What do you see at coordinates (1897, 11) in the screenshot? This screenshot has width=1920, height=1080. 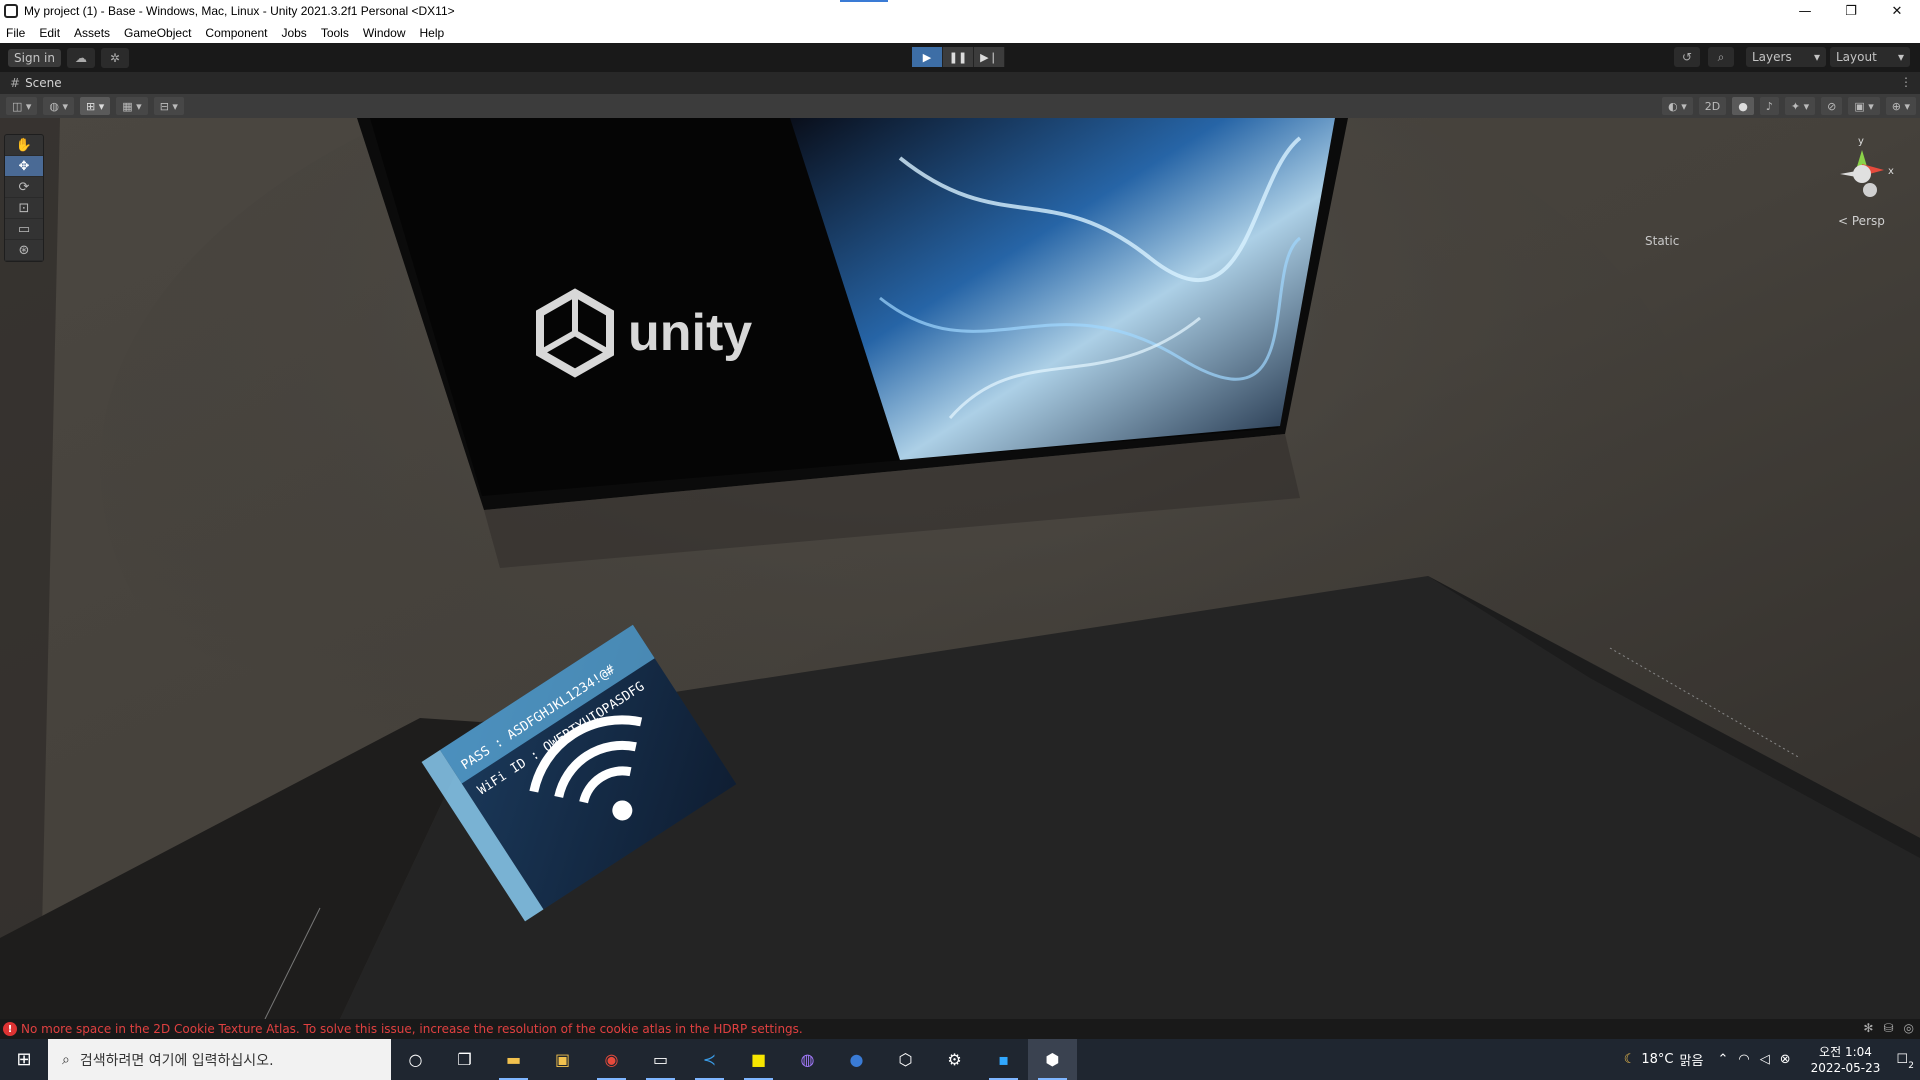 I see `close-button: ✕` at bounding box center [1897, 11].